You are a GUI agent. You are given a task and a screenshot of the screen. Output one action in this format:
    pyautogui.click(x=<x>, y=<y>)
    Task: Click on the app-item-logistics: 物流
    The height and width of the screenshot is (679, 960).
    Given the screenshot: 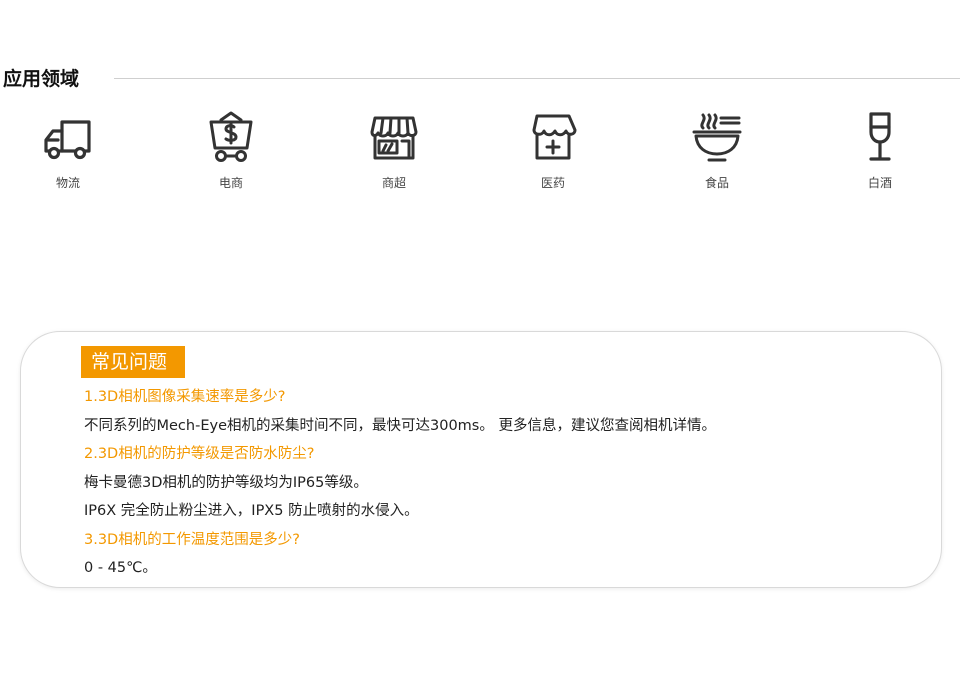 What is the action you would take?
    pyautogui.click(x=68, y=155)
    